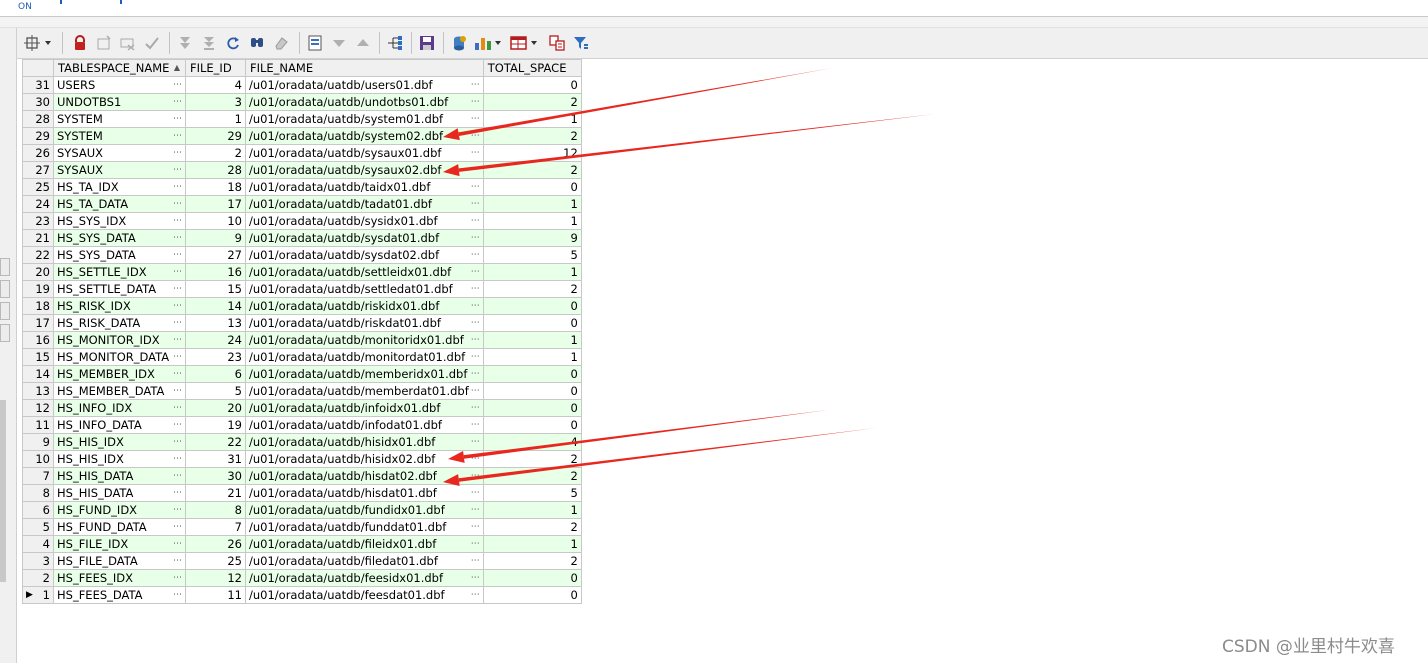 The height and width of the screenshot is (663, 1428). I want to click on cell-file-id: 13, so click(215, 323).